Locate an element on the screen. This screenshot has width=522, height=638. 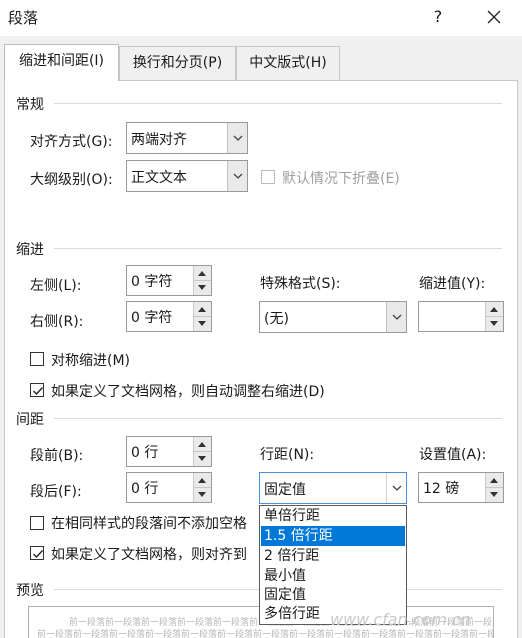
line-spacing-dropdown-button is located at coordinates (396, 488).